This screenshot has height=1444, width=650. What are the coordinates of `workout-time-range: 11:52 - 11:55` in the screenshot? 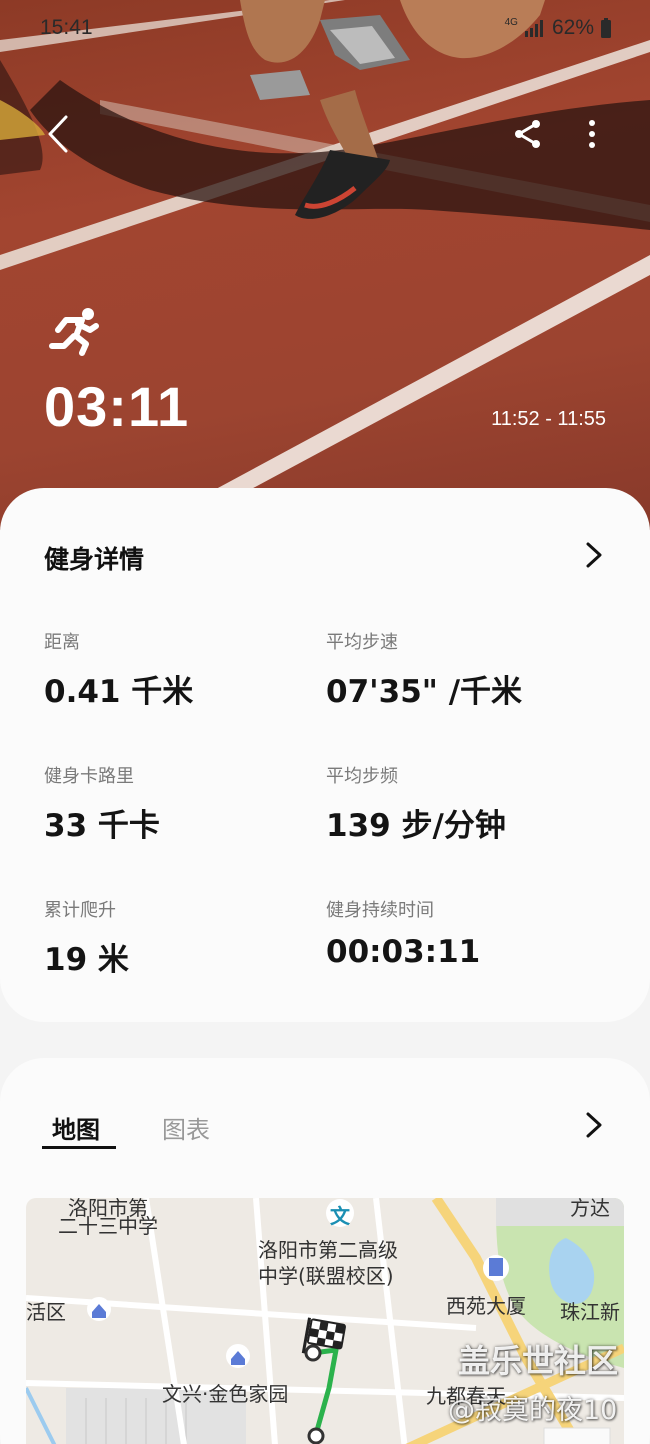 It's located at (548, 419).